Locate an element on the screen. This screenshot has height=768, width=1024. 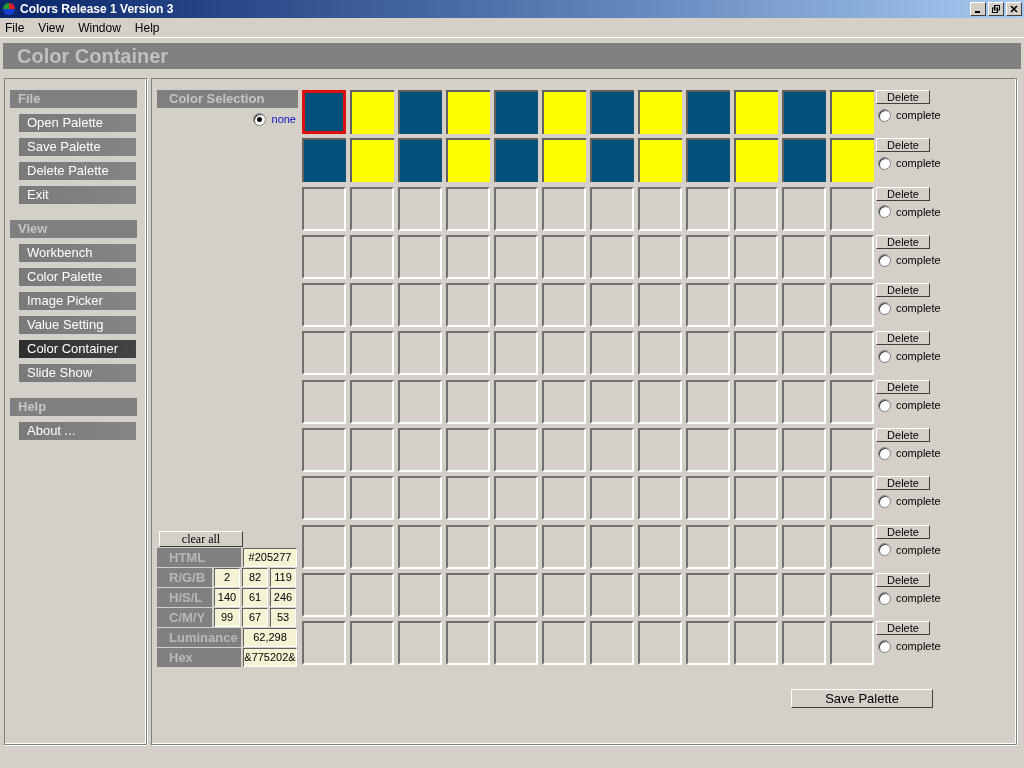
sidebar-item: Save Palette is located at coordinates (77, 147).